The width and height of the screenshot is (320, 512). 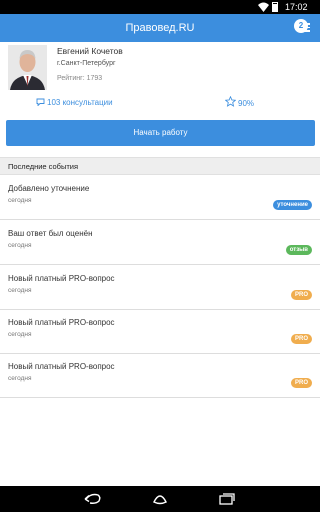 I want to click on event-title: Ваш ответ был оценён, so click(x=50, y=233).